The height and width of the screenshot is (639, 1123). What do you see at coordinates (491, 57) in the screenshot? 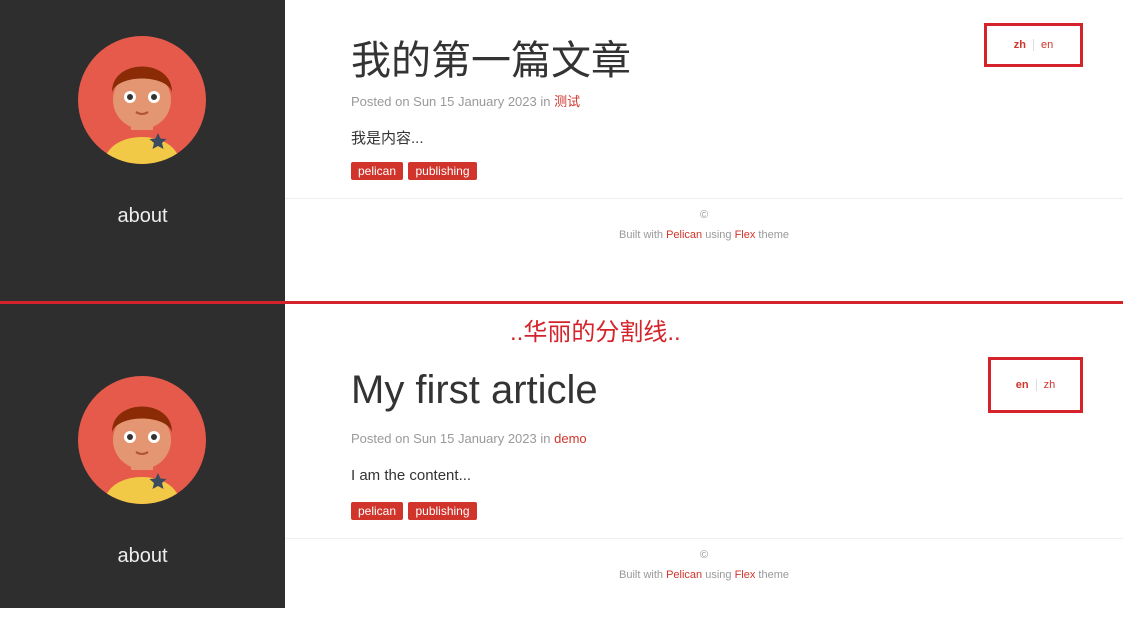
I see `article-title: 我的第一篇文章` at bounding box center [491, 57].